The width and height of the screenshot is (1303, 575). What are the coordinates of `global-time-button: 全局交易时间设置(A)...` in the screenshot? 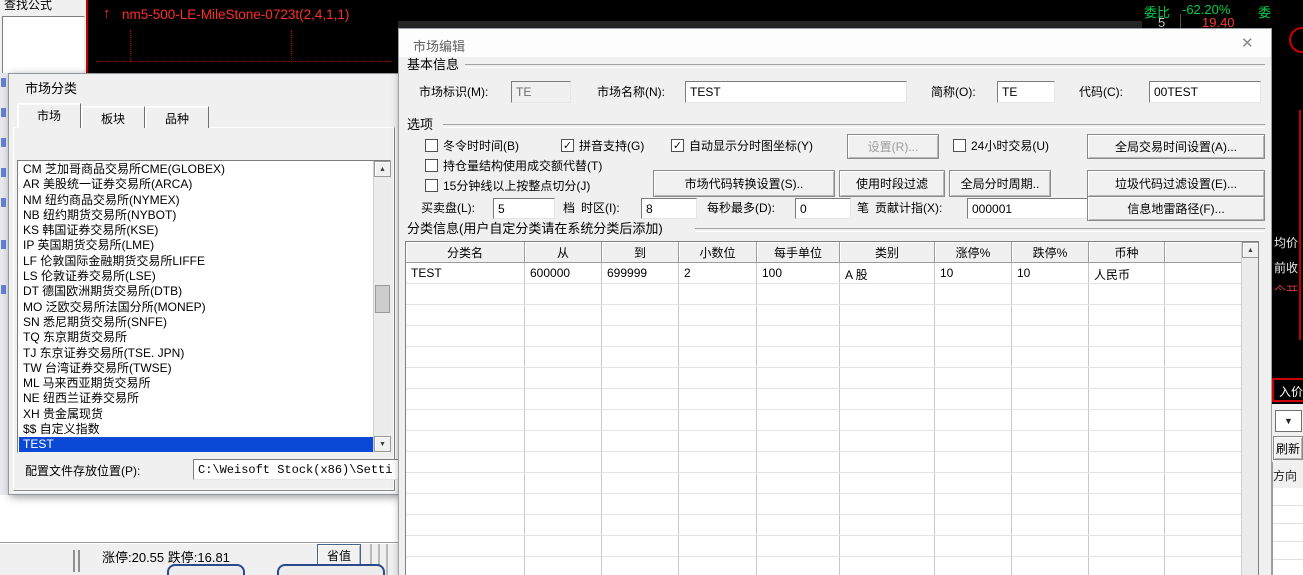 It's located at (1176, 146).